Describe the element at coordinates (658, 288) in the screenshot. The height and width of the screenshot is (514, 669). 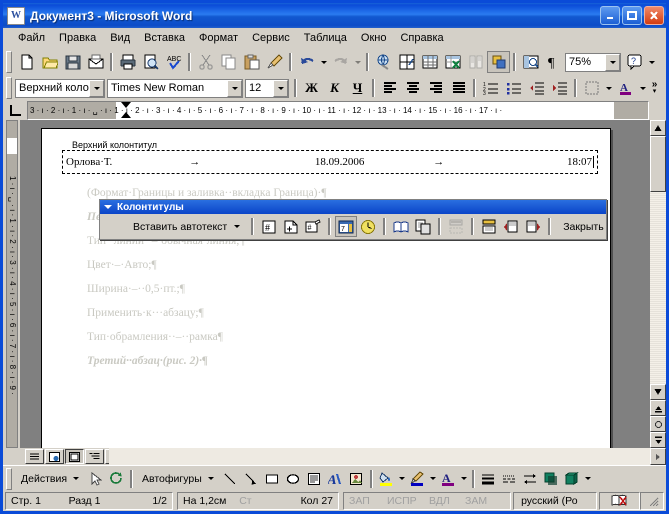
I see `scrollbar-track` at that location.